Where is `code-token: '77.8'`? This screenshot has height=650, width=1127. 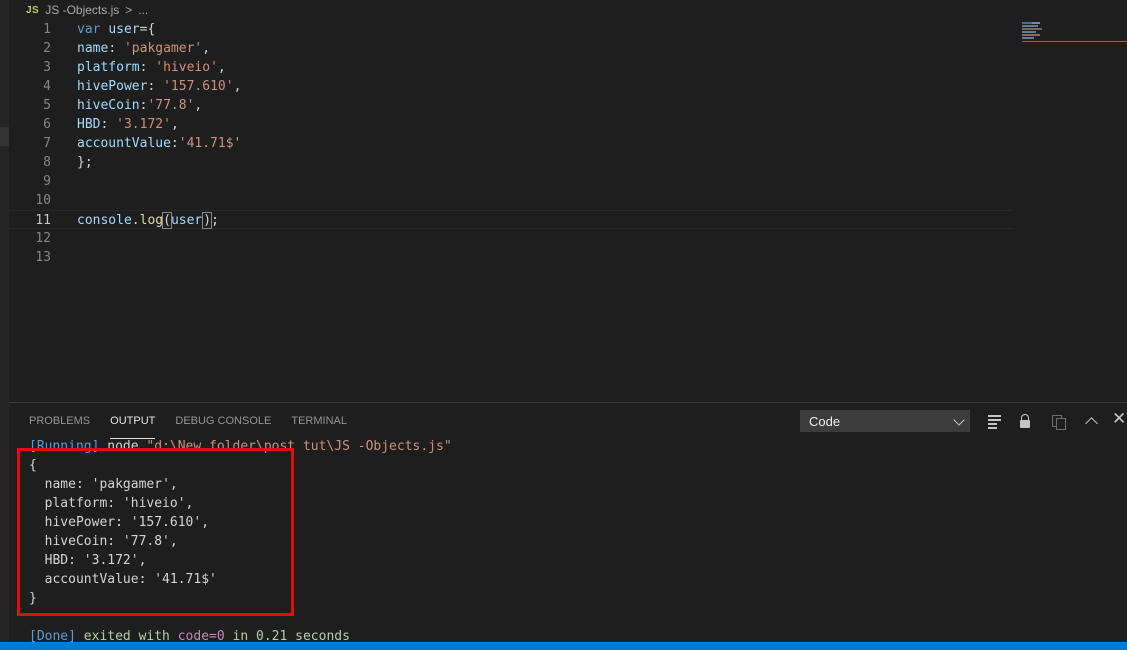
code-token: '77.8' is located at coordinates (171, 105).